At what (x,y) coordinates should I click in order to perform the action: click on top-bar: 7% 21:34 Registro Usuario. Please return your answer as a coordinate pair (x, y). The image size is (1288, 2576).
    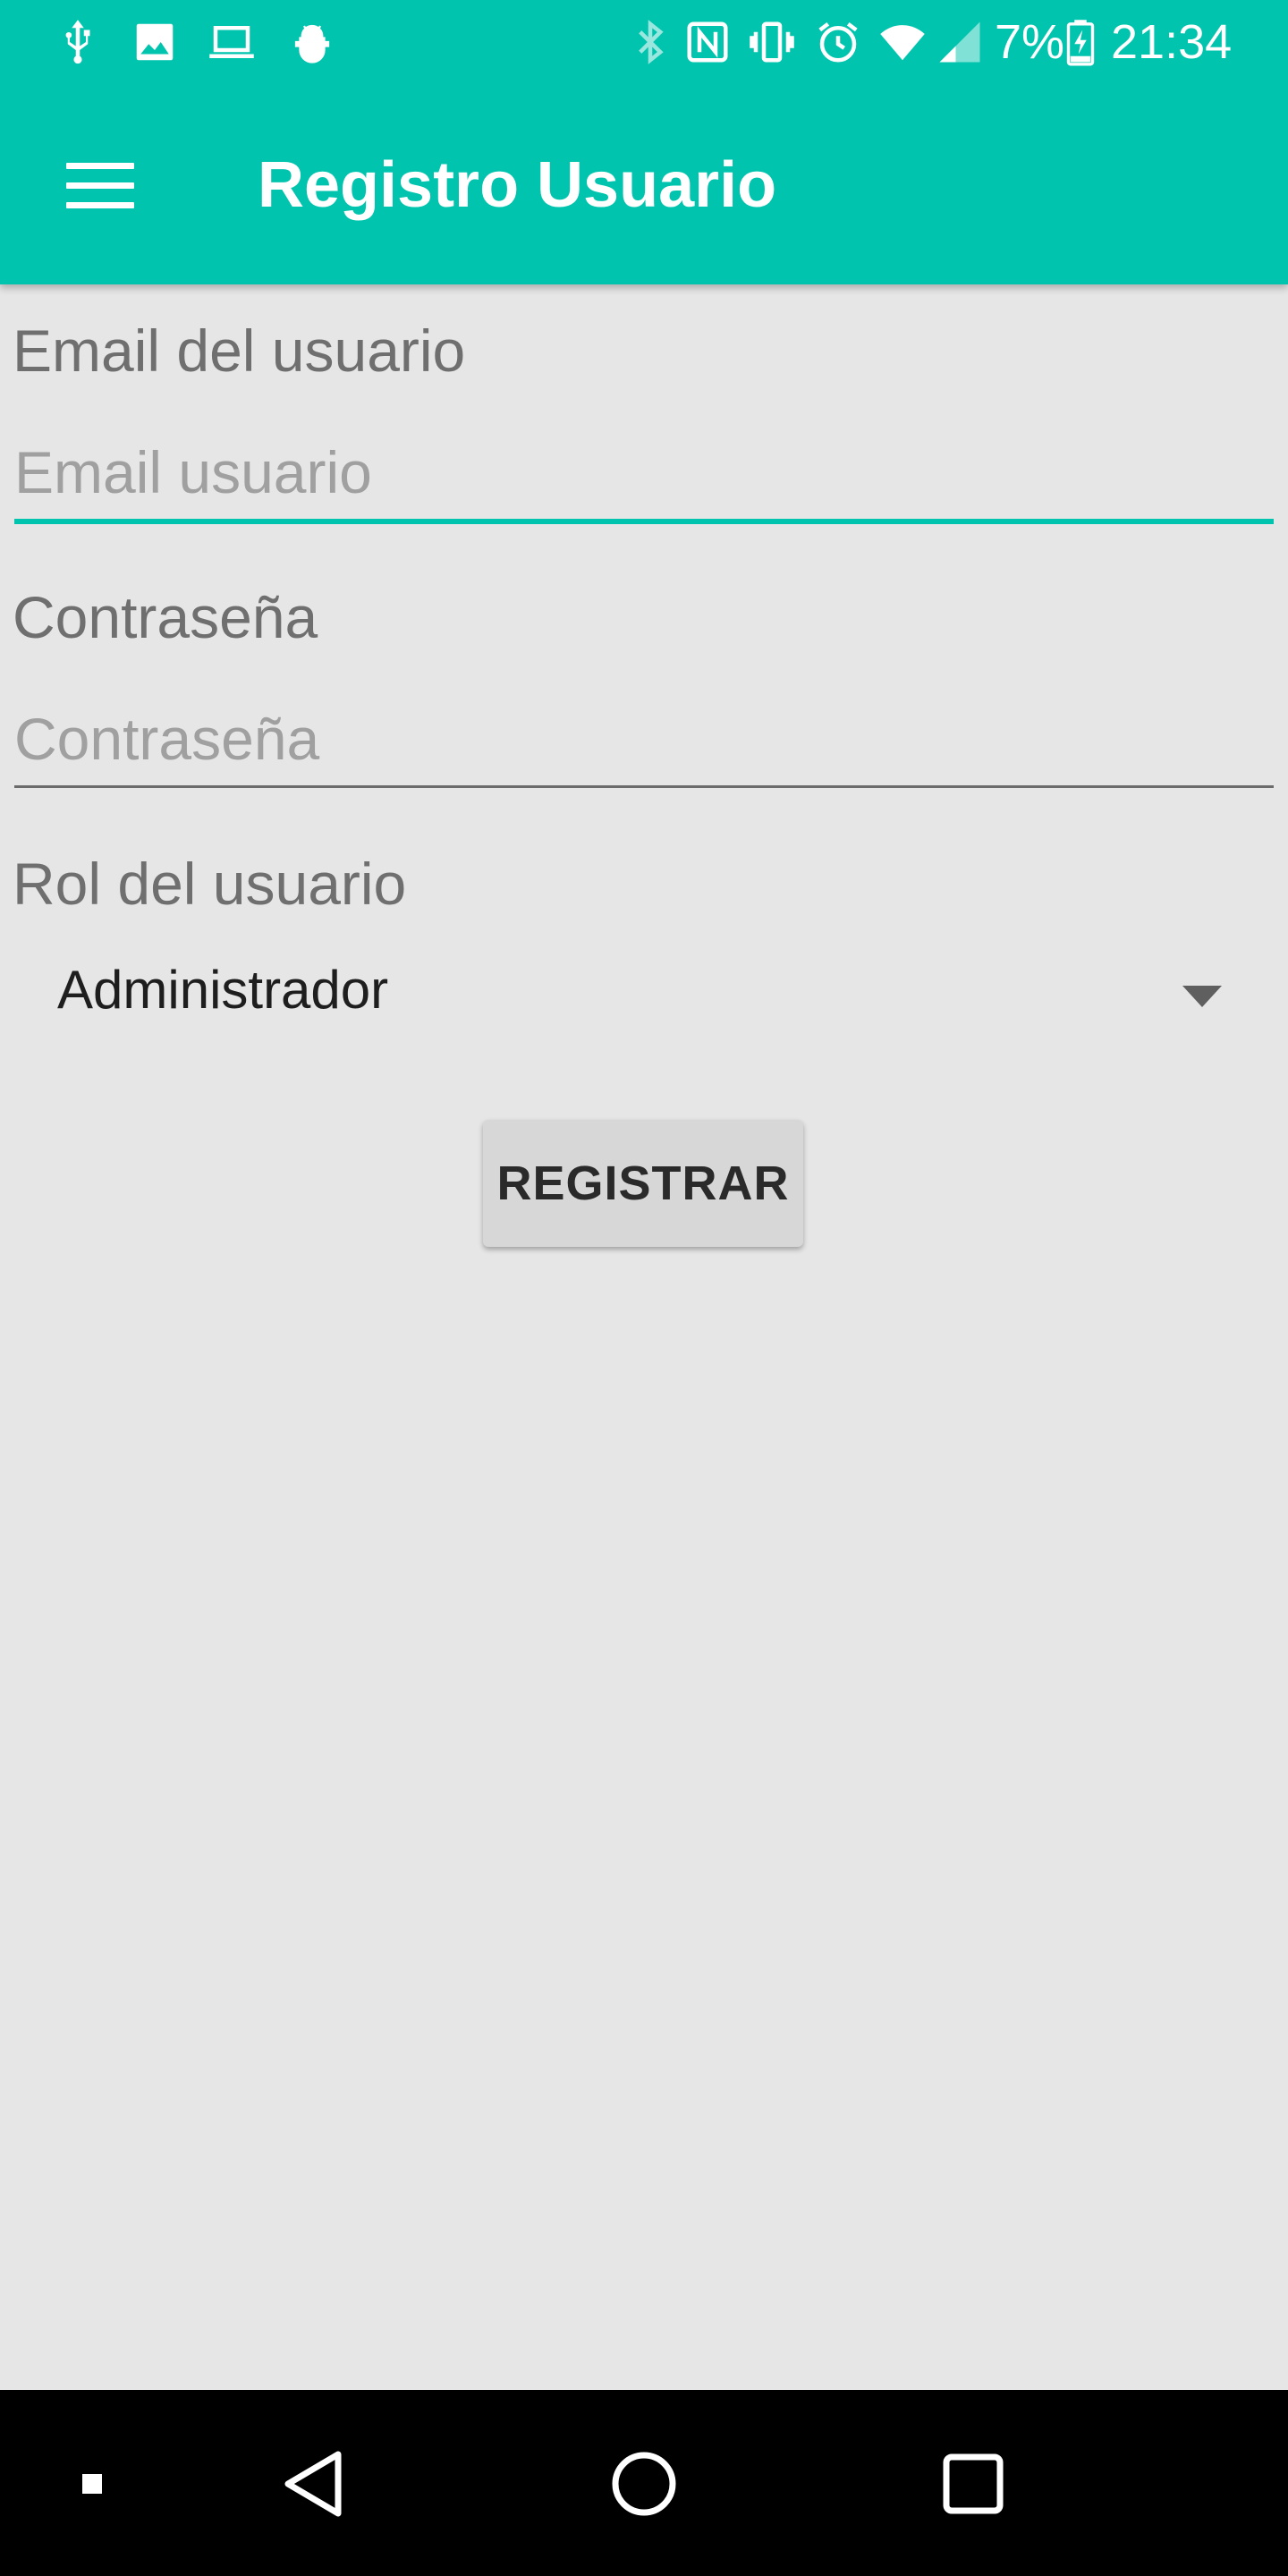
    Looking at the image, I should click on (644, 142).